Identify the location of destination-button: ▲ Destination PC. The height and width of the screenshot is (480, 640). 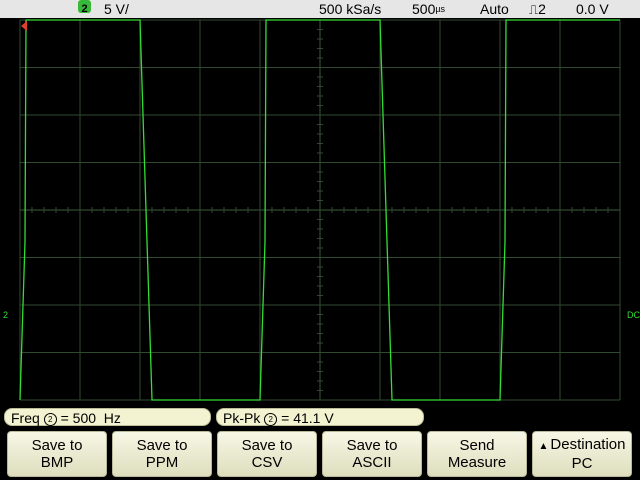
(582, 454).